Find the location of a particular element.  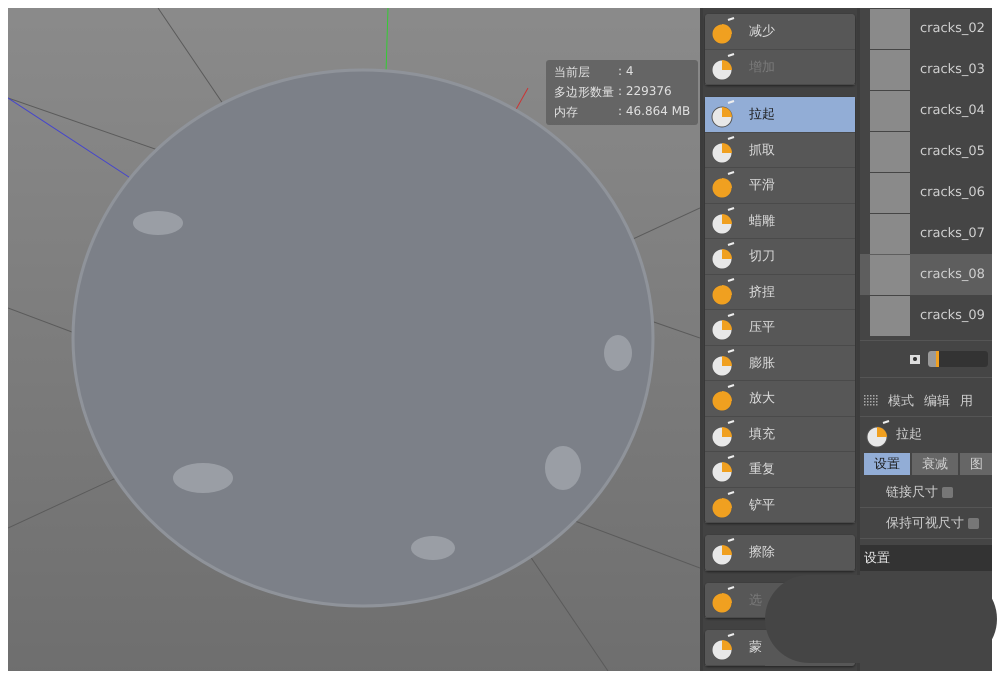

stamp-item: cracks_08 is located at coordinates (926, 274).